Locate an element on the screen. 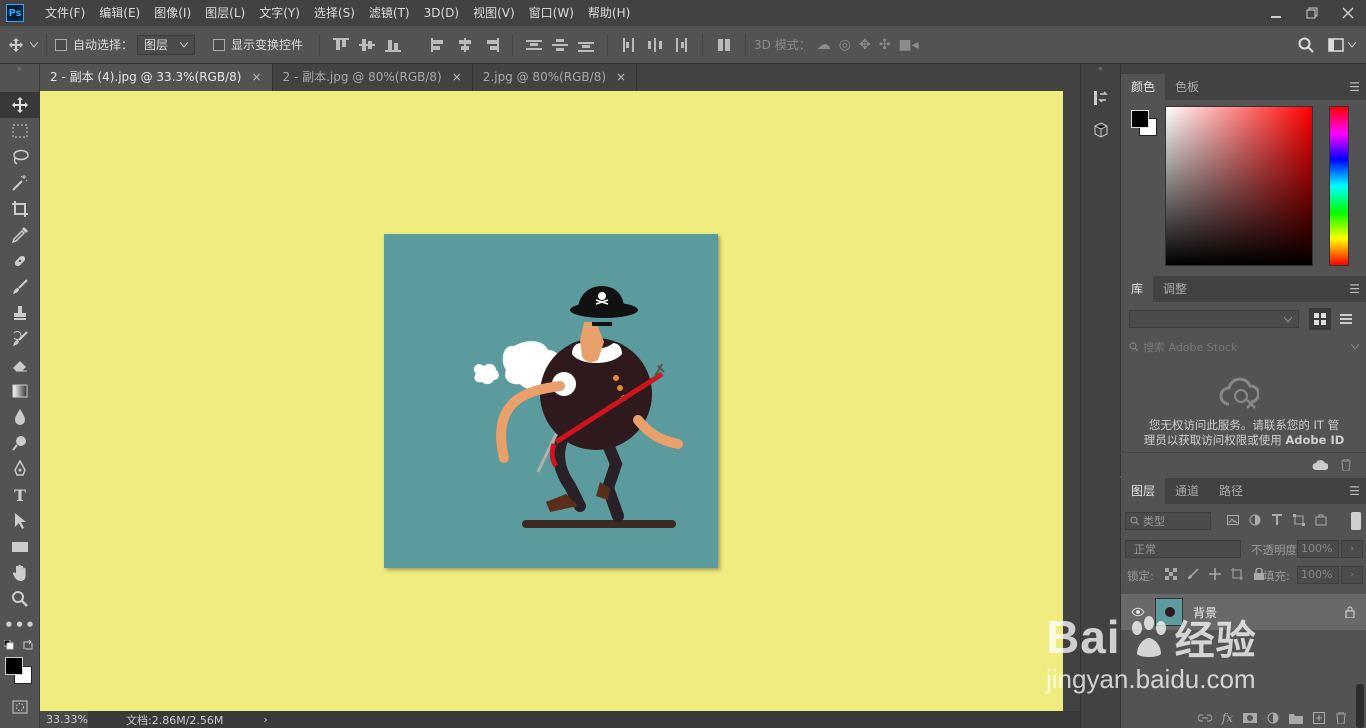 The image size is (1366, 728). 3d-orbit-icon: ☁ is located at coordinates (824, 45).